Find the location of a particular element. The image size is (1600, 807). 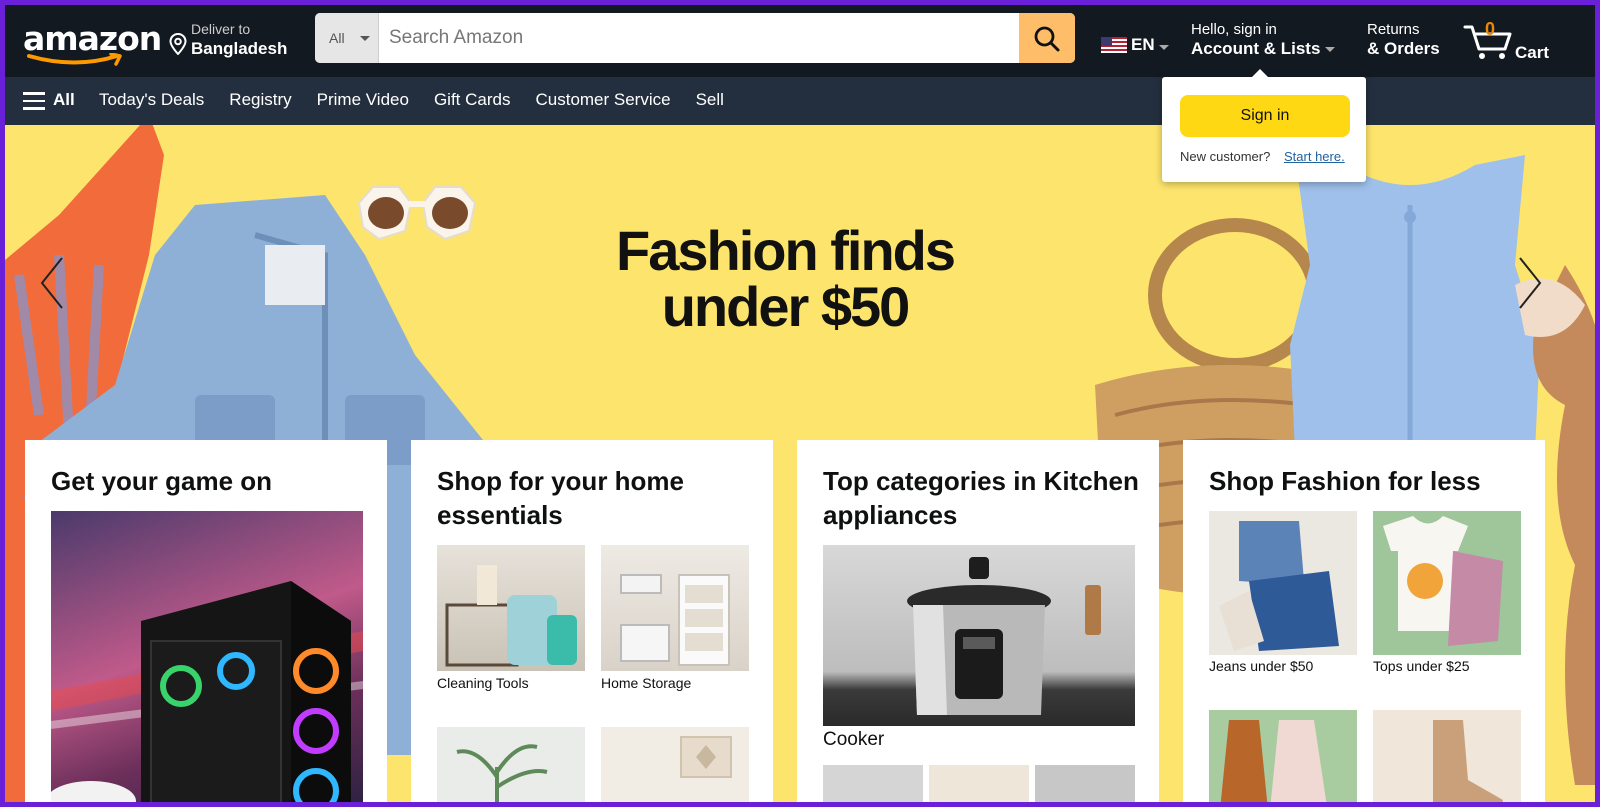

hero-title: Fashion finds under $50 is located at coordinates (785, 279).